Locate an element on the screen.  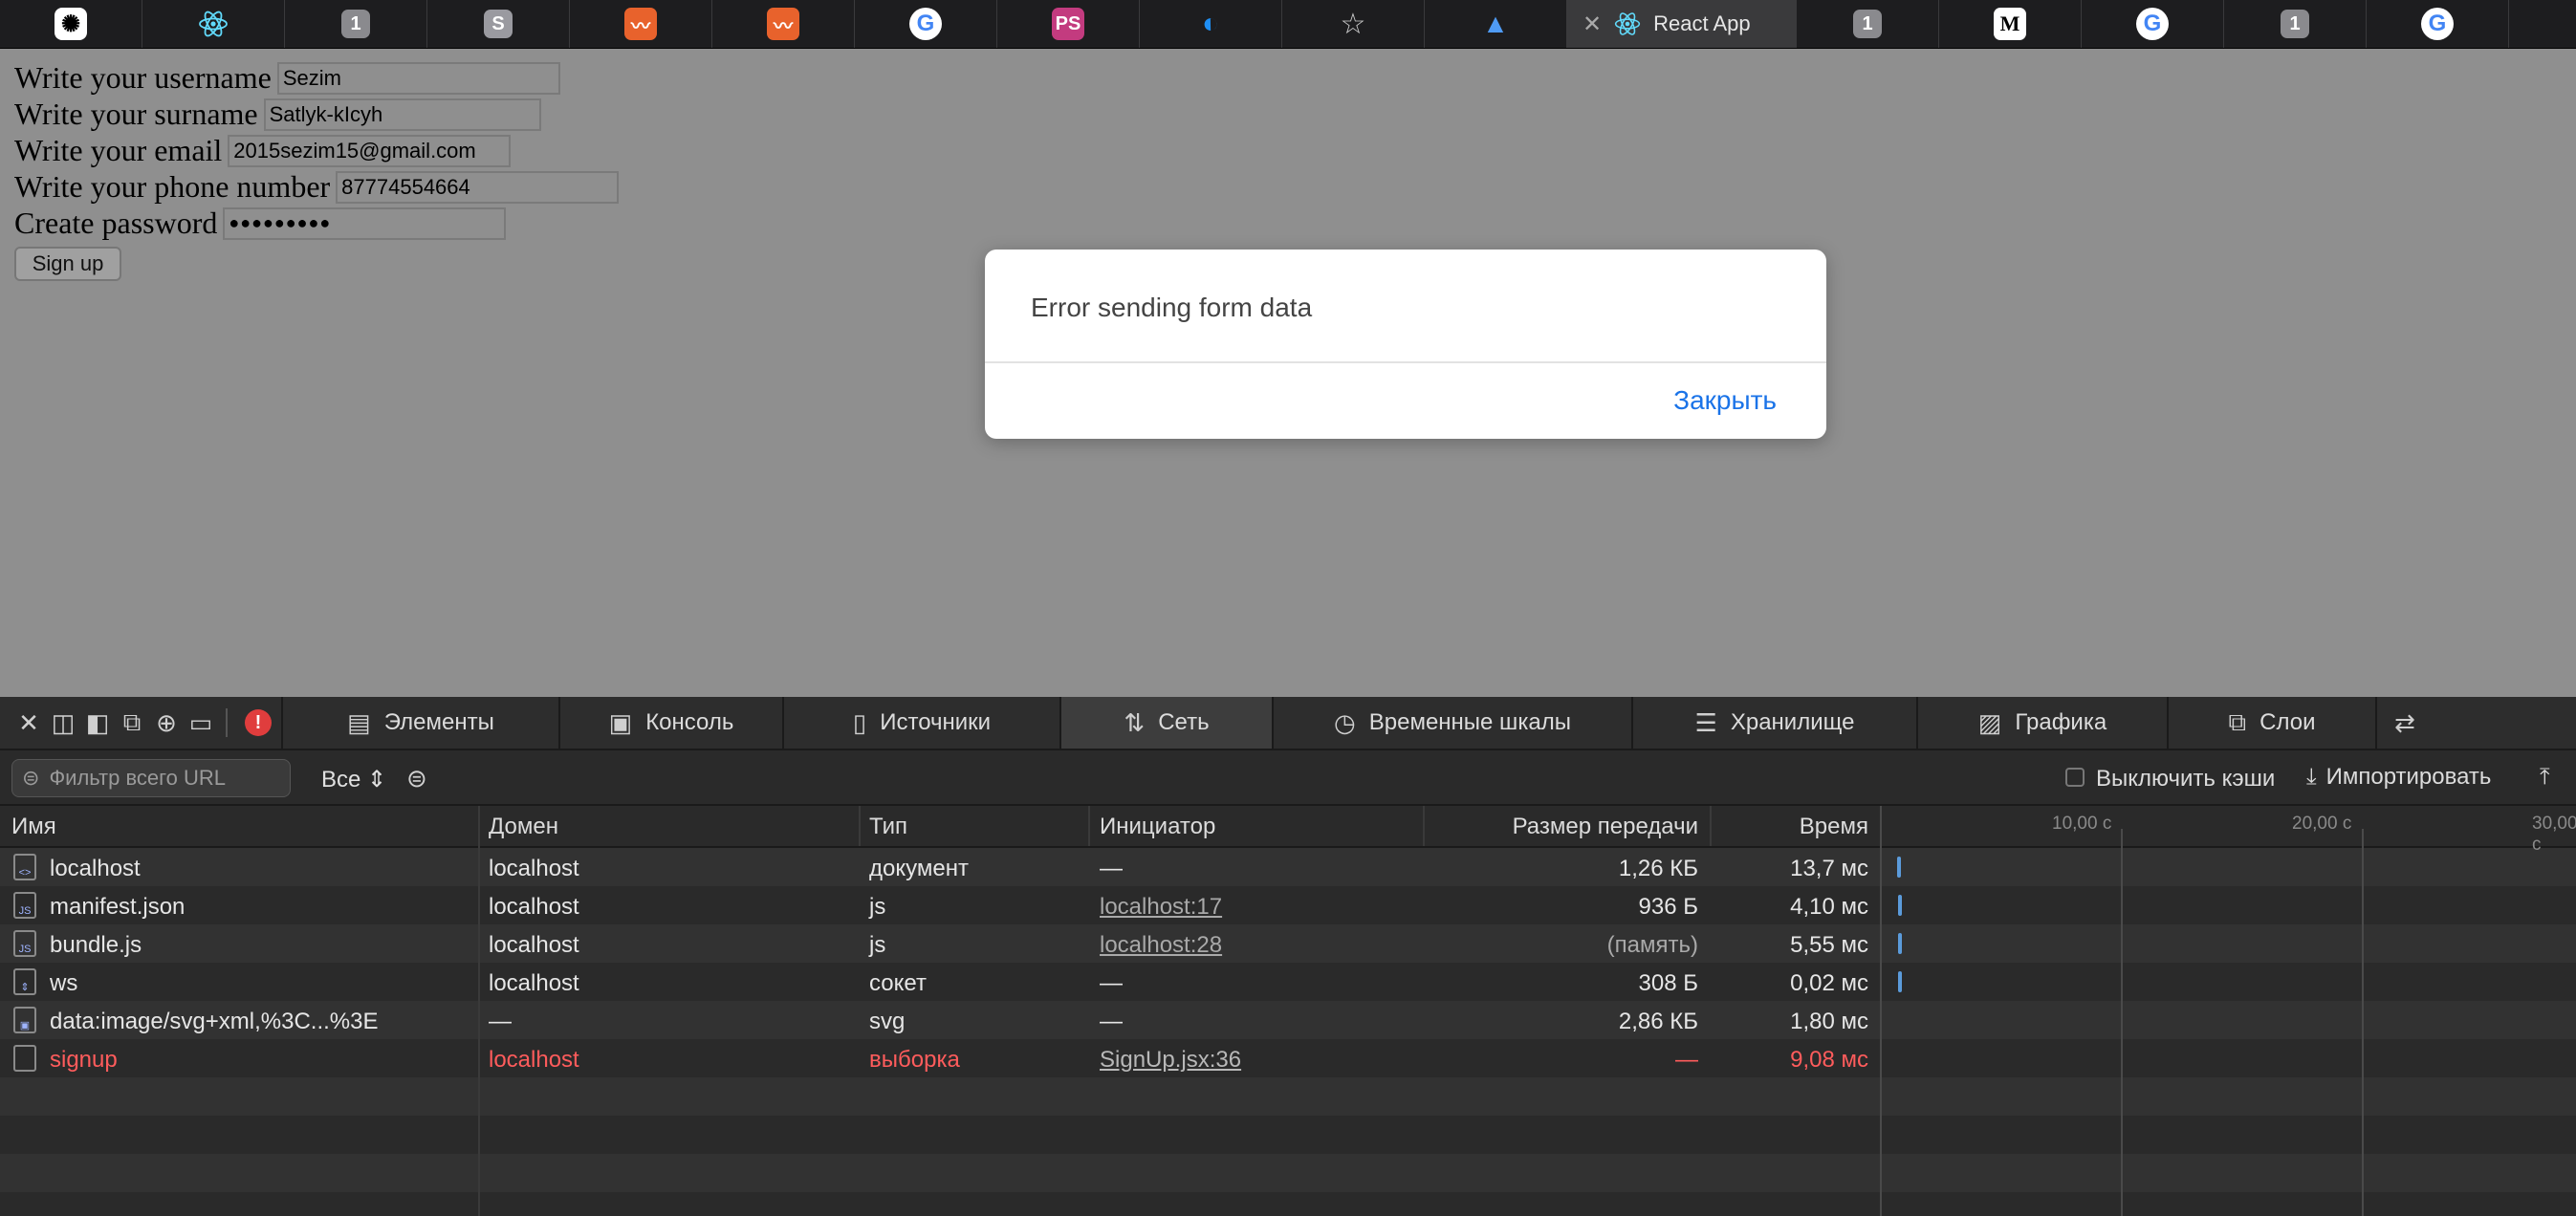
tab-react-app: ✕ React App is located at coordinates (1682, 24).